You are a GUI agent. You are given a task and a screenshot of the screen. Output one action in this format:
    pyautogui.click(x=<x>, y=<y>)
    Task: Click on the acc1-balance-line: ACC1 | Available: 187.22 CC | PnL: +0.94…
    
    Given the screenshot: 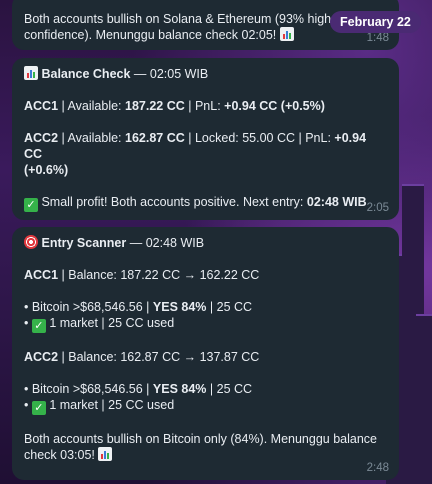 What is the action you would take?
    pyautogui.click(x=174, y=106)
    